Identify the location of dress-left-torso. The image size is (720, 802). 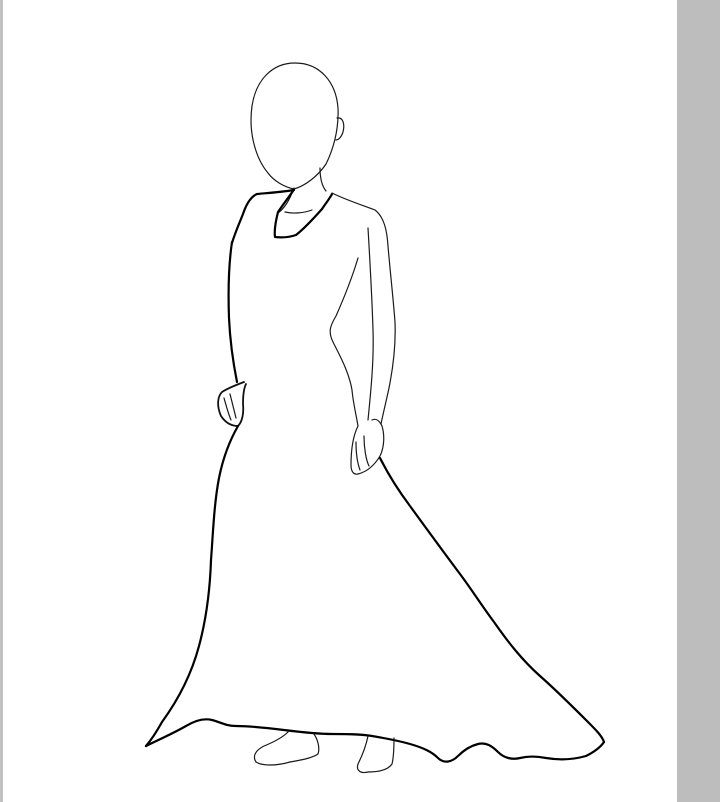
(233, 312).